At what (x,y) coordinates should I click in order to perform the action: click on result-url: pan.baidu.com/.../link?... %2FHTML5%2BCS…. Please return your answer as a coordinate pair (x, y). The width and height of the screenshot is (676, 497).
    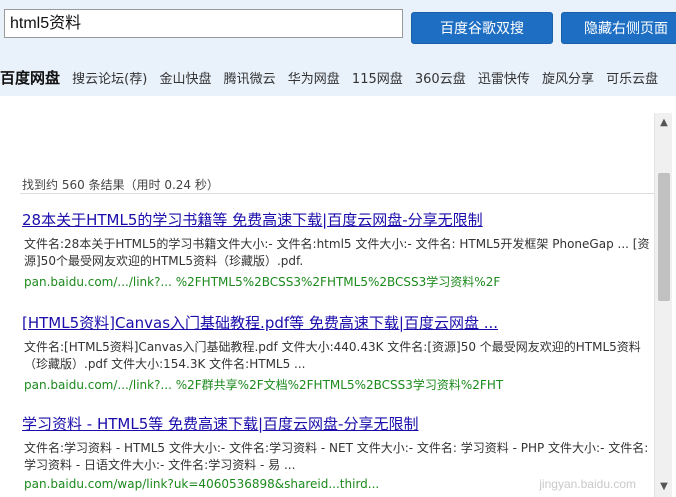
    Looking at the image, I should click on (337, 281).